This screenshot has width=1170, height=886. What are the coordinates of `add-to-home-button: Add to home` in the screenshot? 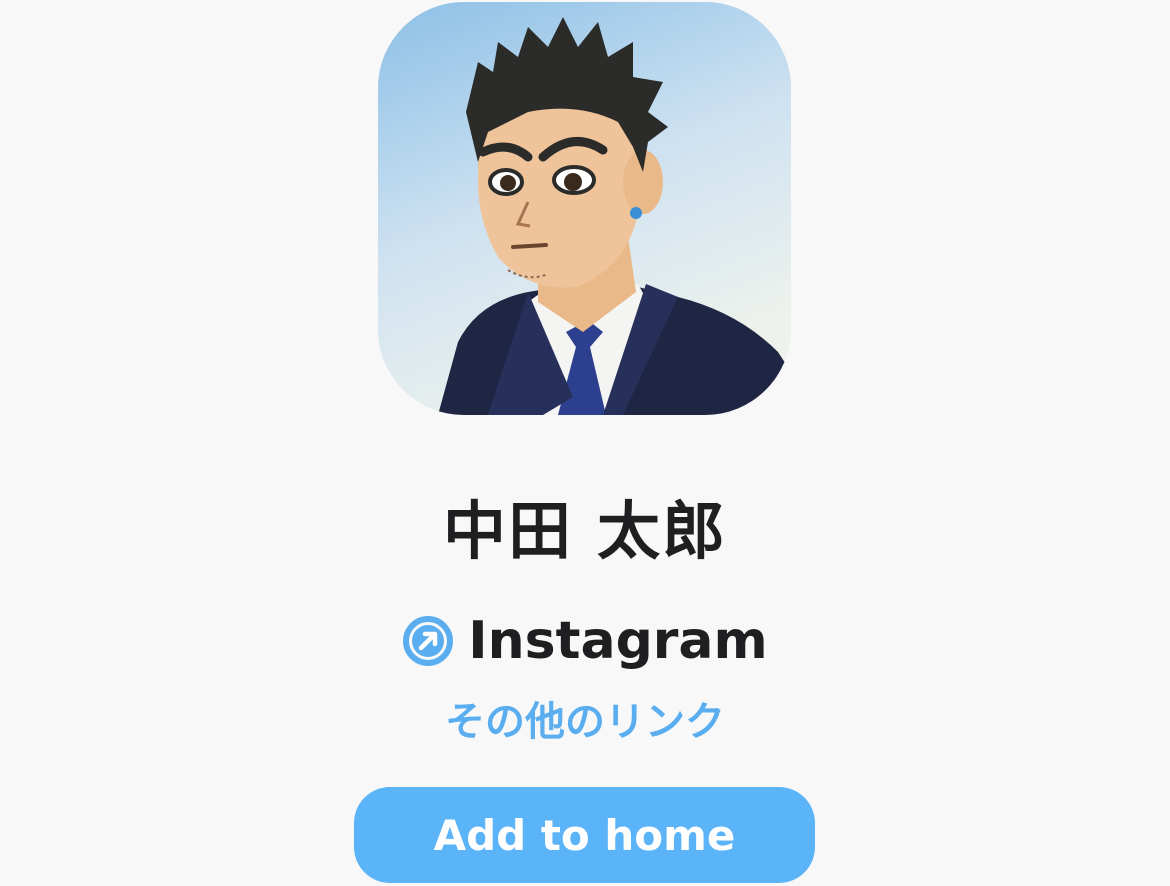 It's located at (584, 835).